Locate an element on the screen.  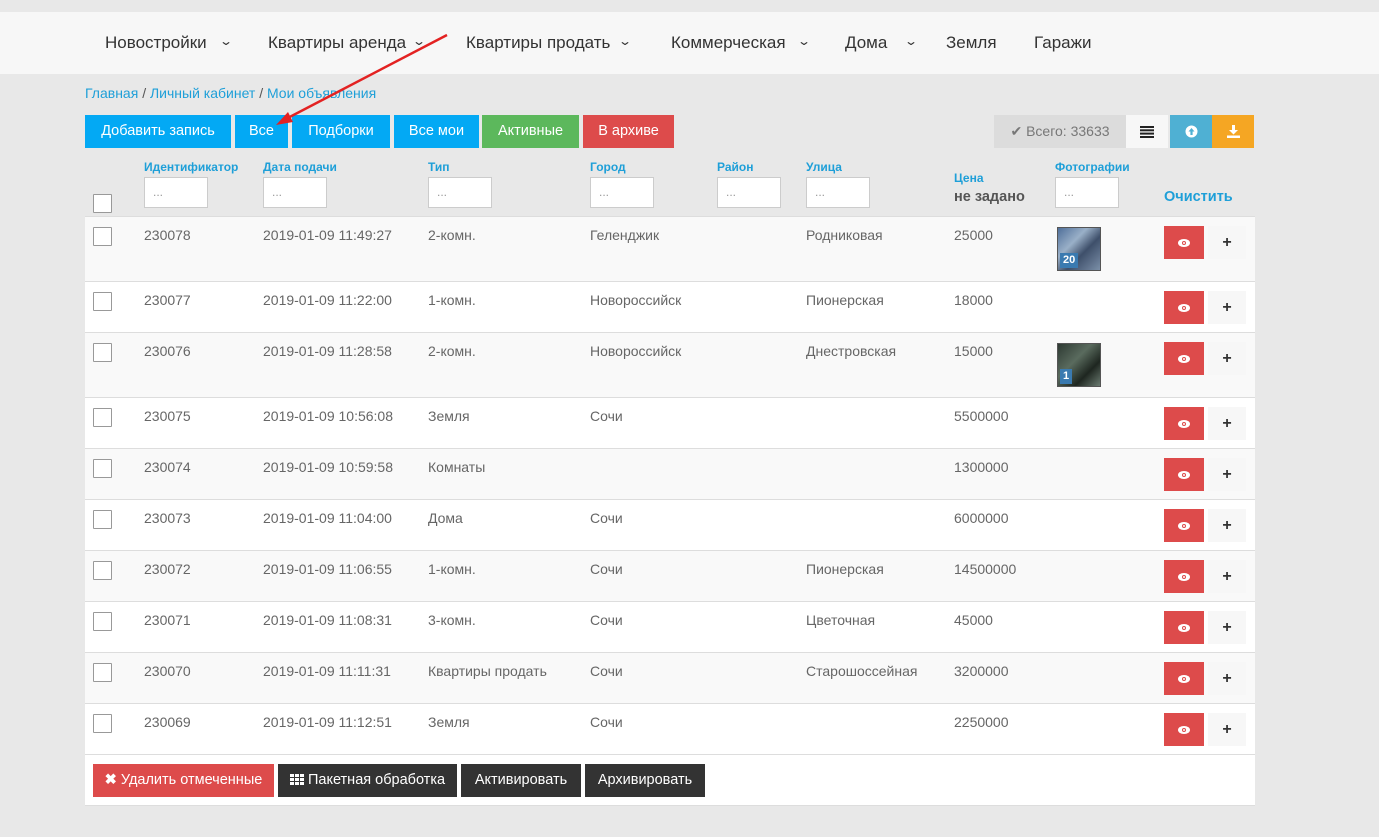
archive-selected-button: Архивировать is located at coordinates (645, 780).